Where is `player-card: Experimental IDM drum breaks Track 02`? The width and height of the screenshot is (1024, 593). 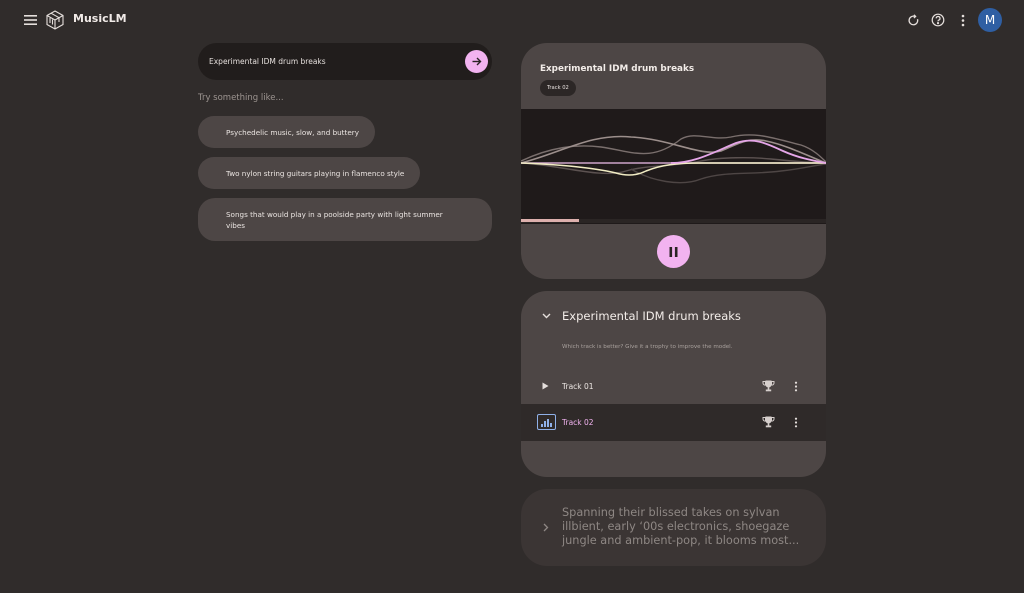
player-card: Experimental IDM drum breaks Track 02 is located at coordinates (673, 161).